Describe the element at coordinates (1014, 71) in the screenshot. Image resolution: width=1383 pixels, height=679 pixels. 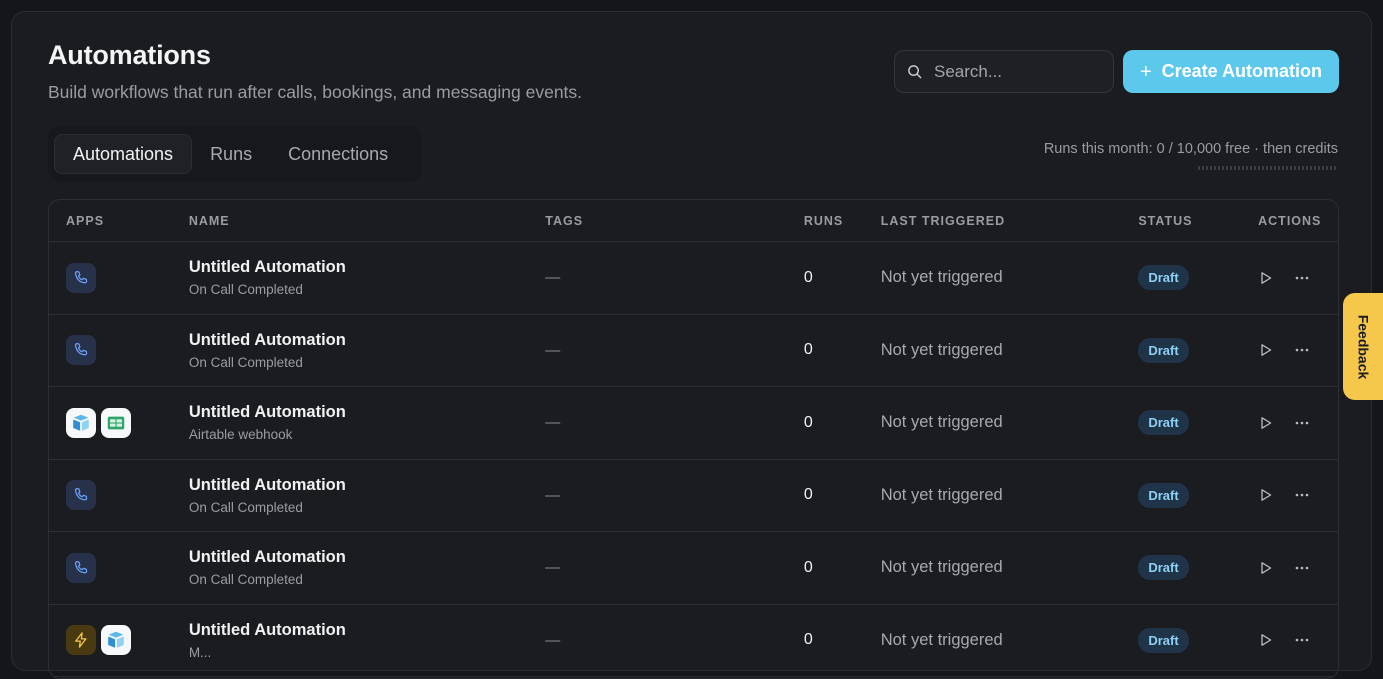
I see `search-input` at that location.